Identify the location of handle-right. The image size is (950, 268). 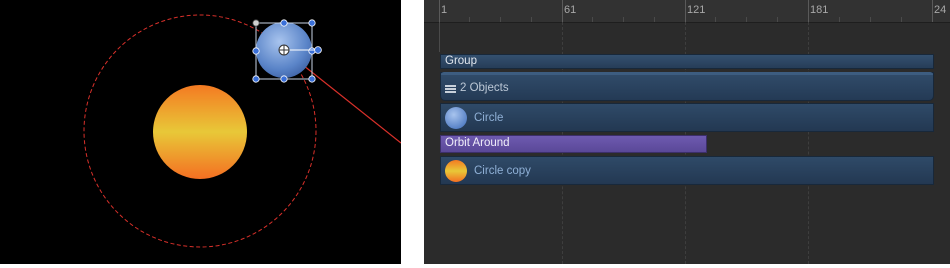
(312, 51).